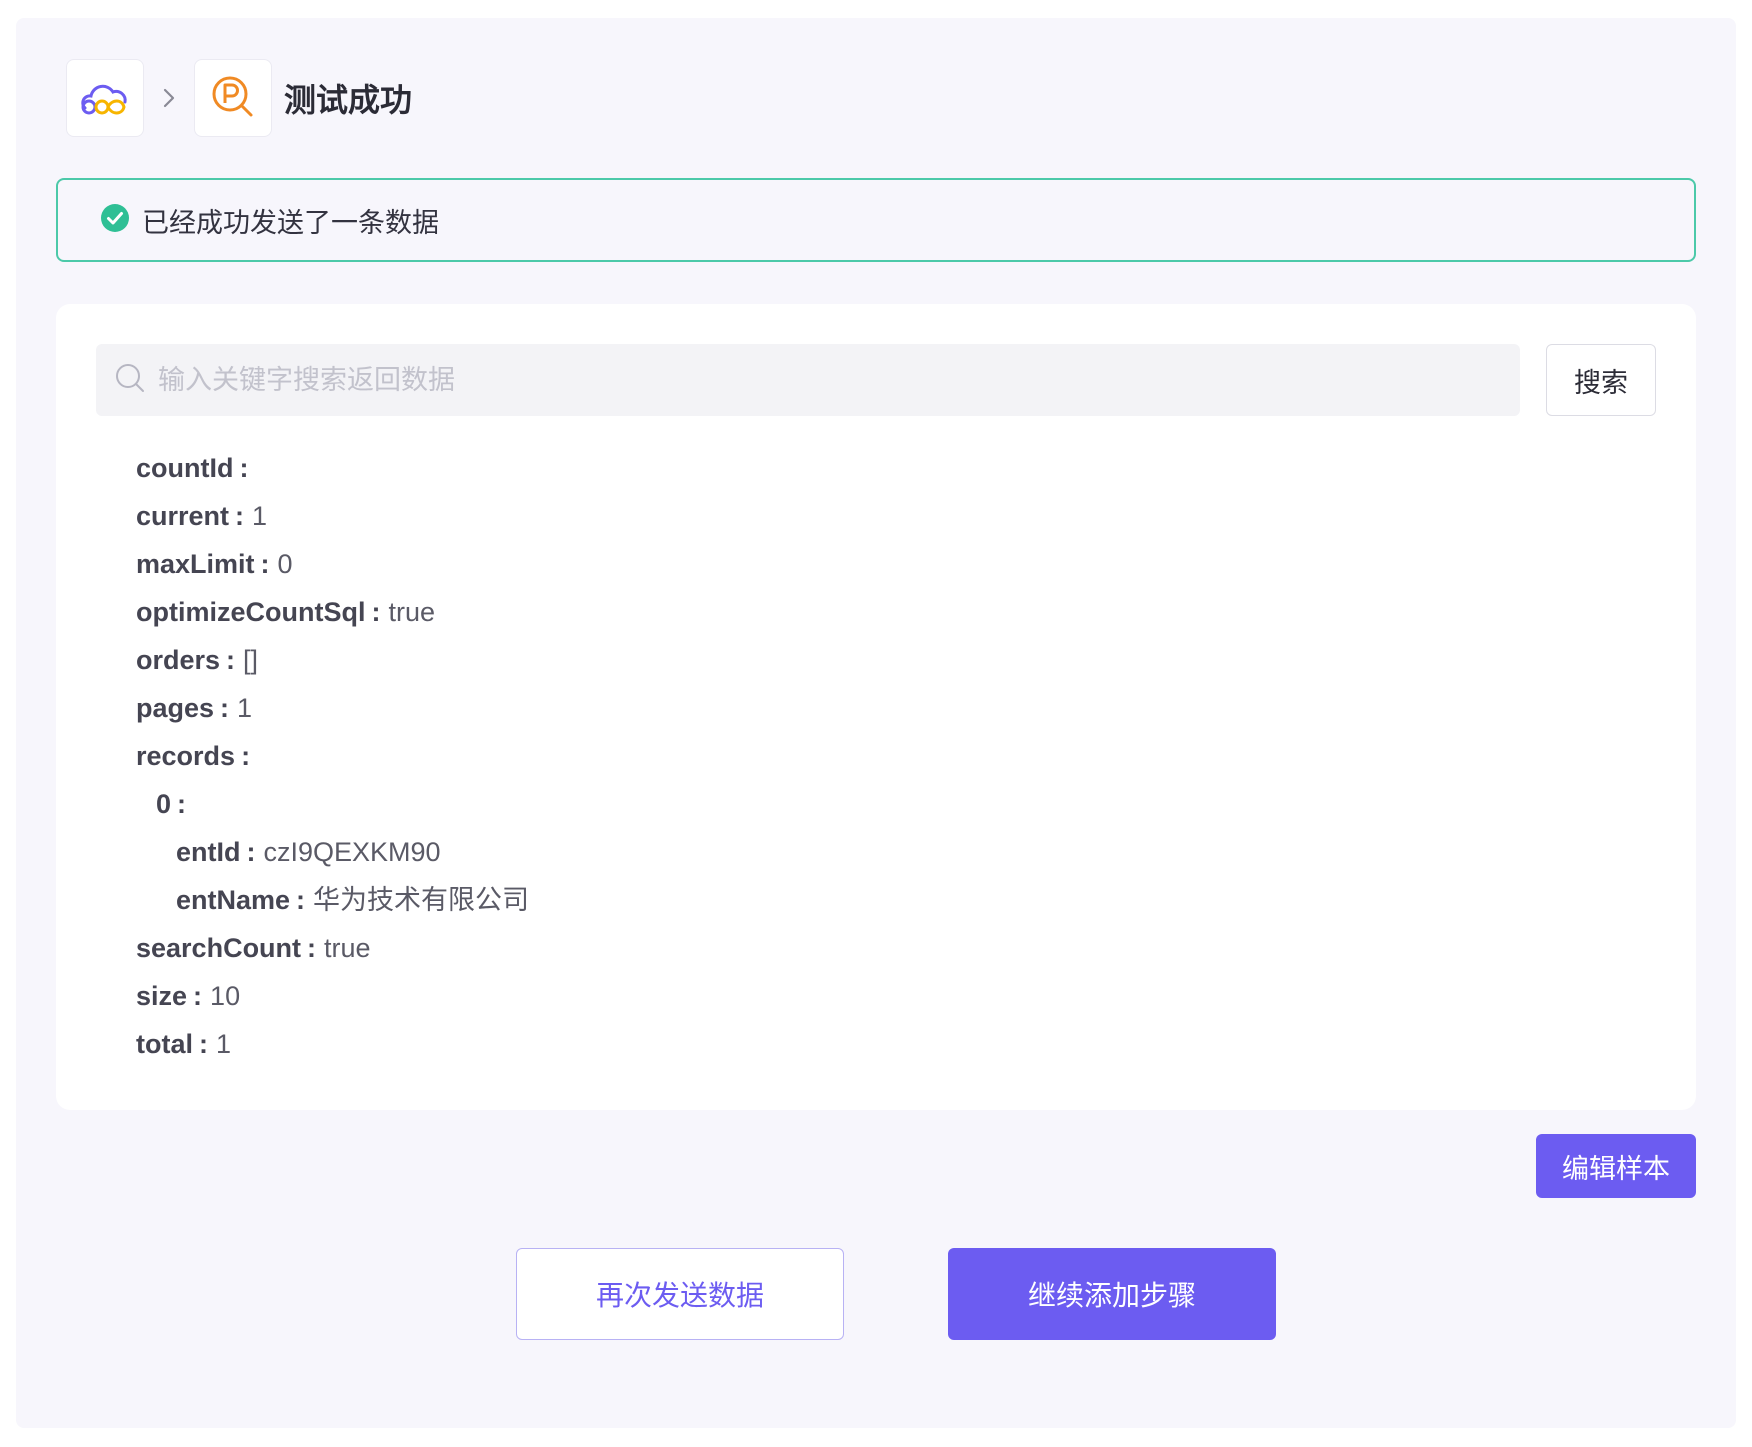 The height and width of the screenshot is (1447, 1752). I want to click on data-row-countId: countId:, so click(192, 468).